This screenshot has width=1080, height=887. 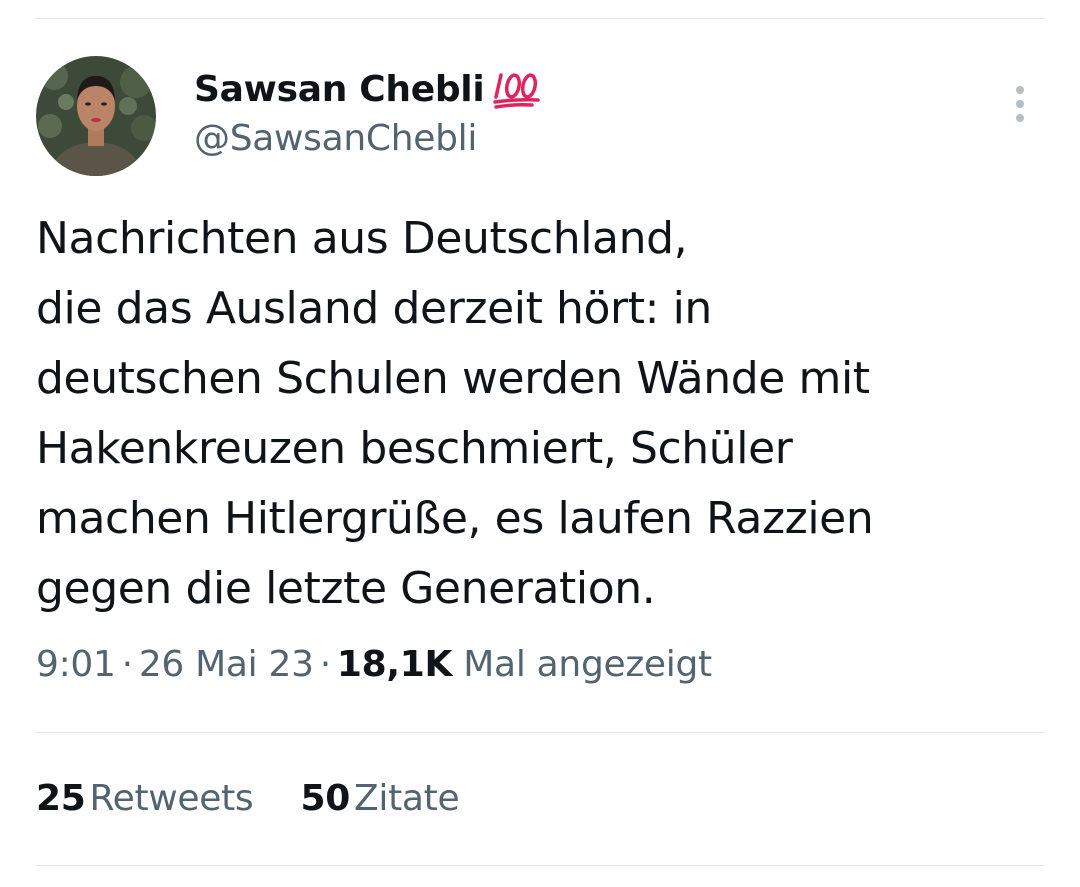 I want to click on avatar, so click(x=96, y=116).